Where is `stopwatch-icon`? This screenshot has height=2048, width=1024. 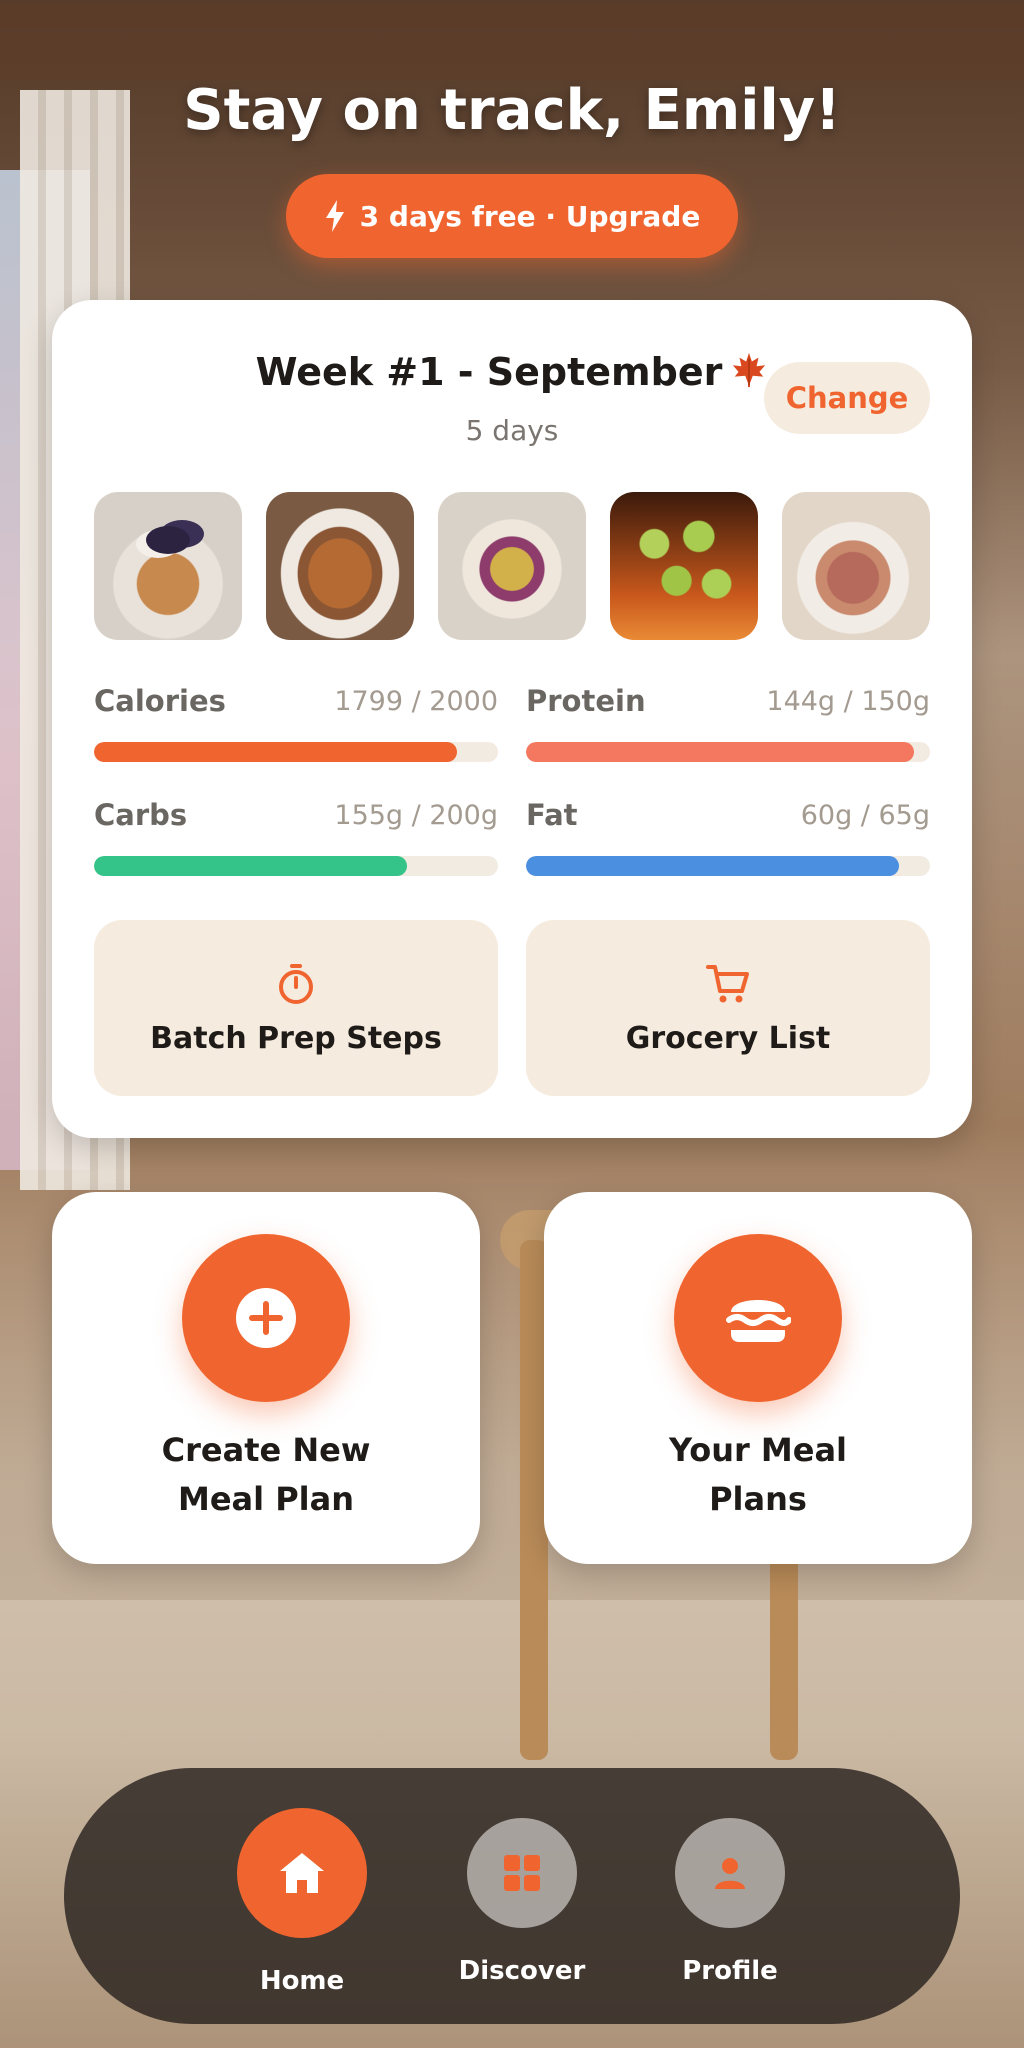
stopwatch-icon is located at coordinates (296, 983).